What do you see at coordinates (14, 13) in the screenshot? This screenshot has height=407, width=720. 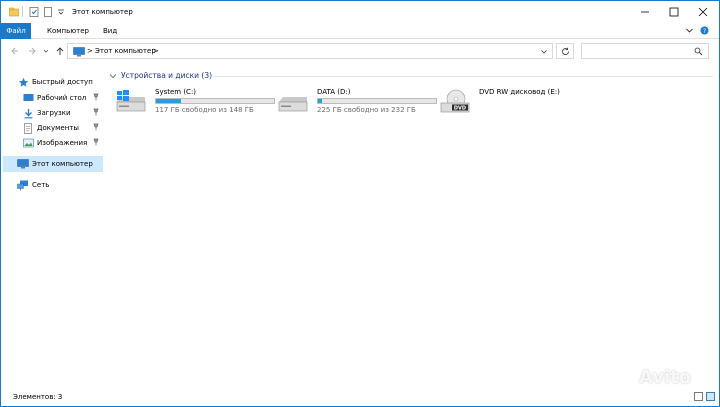 I see `folder-icon` at bounding box center [14, 13].